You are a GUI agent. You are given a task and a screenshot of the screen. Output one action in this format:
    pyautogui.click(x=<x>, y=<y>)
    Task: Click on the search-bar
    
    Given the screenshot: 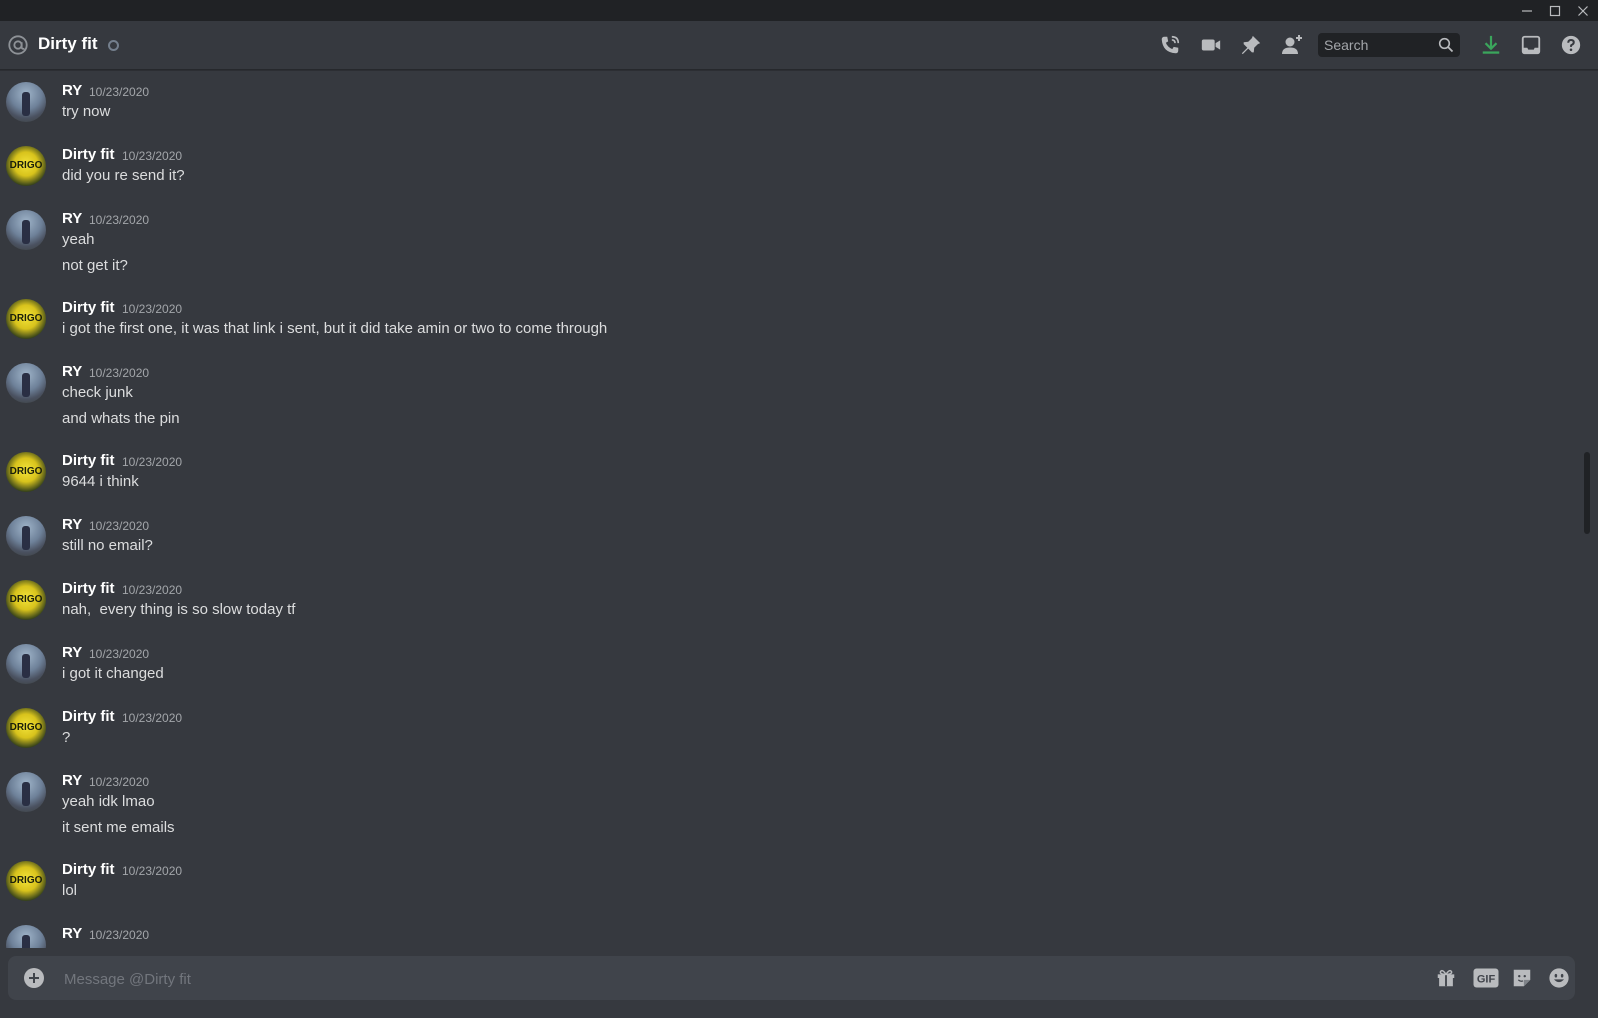 What is the action you would take?
    pyautogui.click(x=1389, y=45)
    